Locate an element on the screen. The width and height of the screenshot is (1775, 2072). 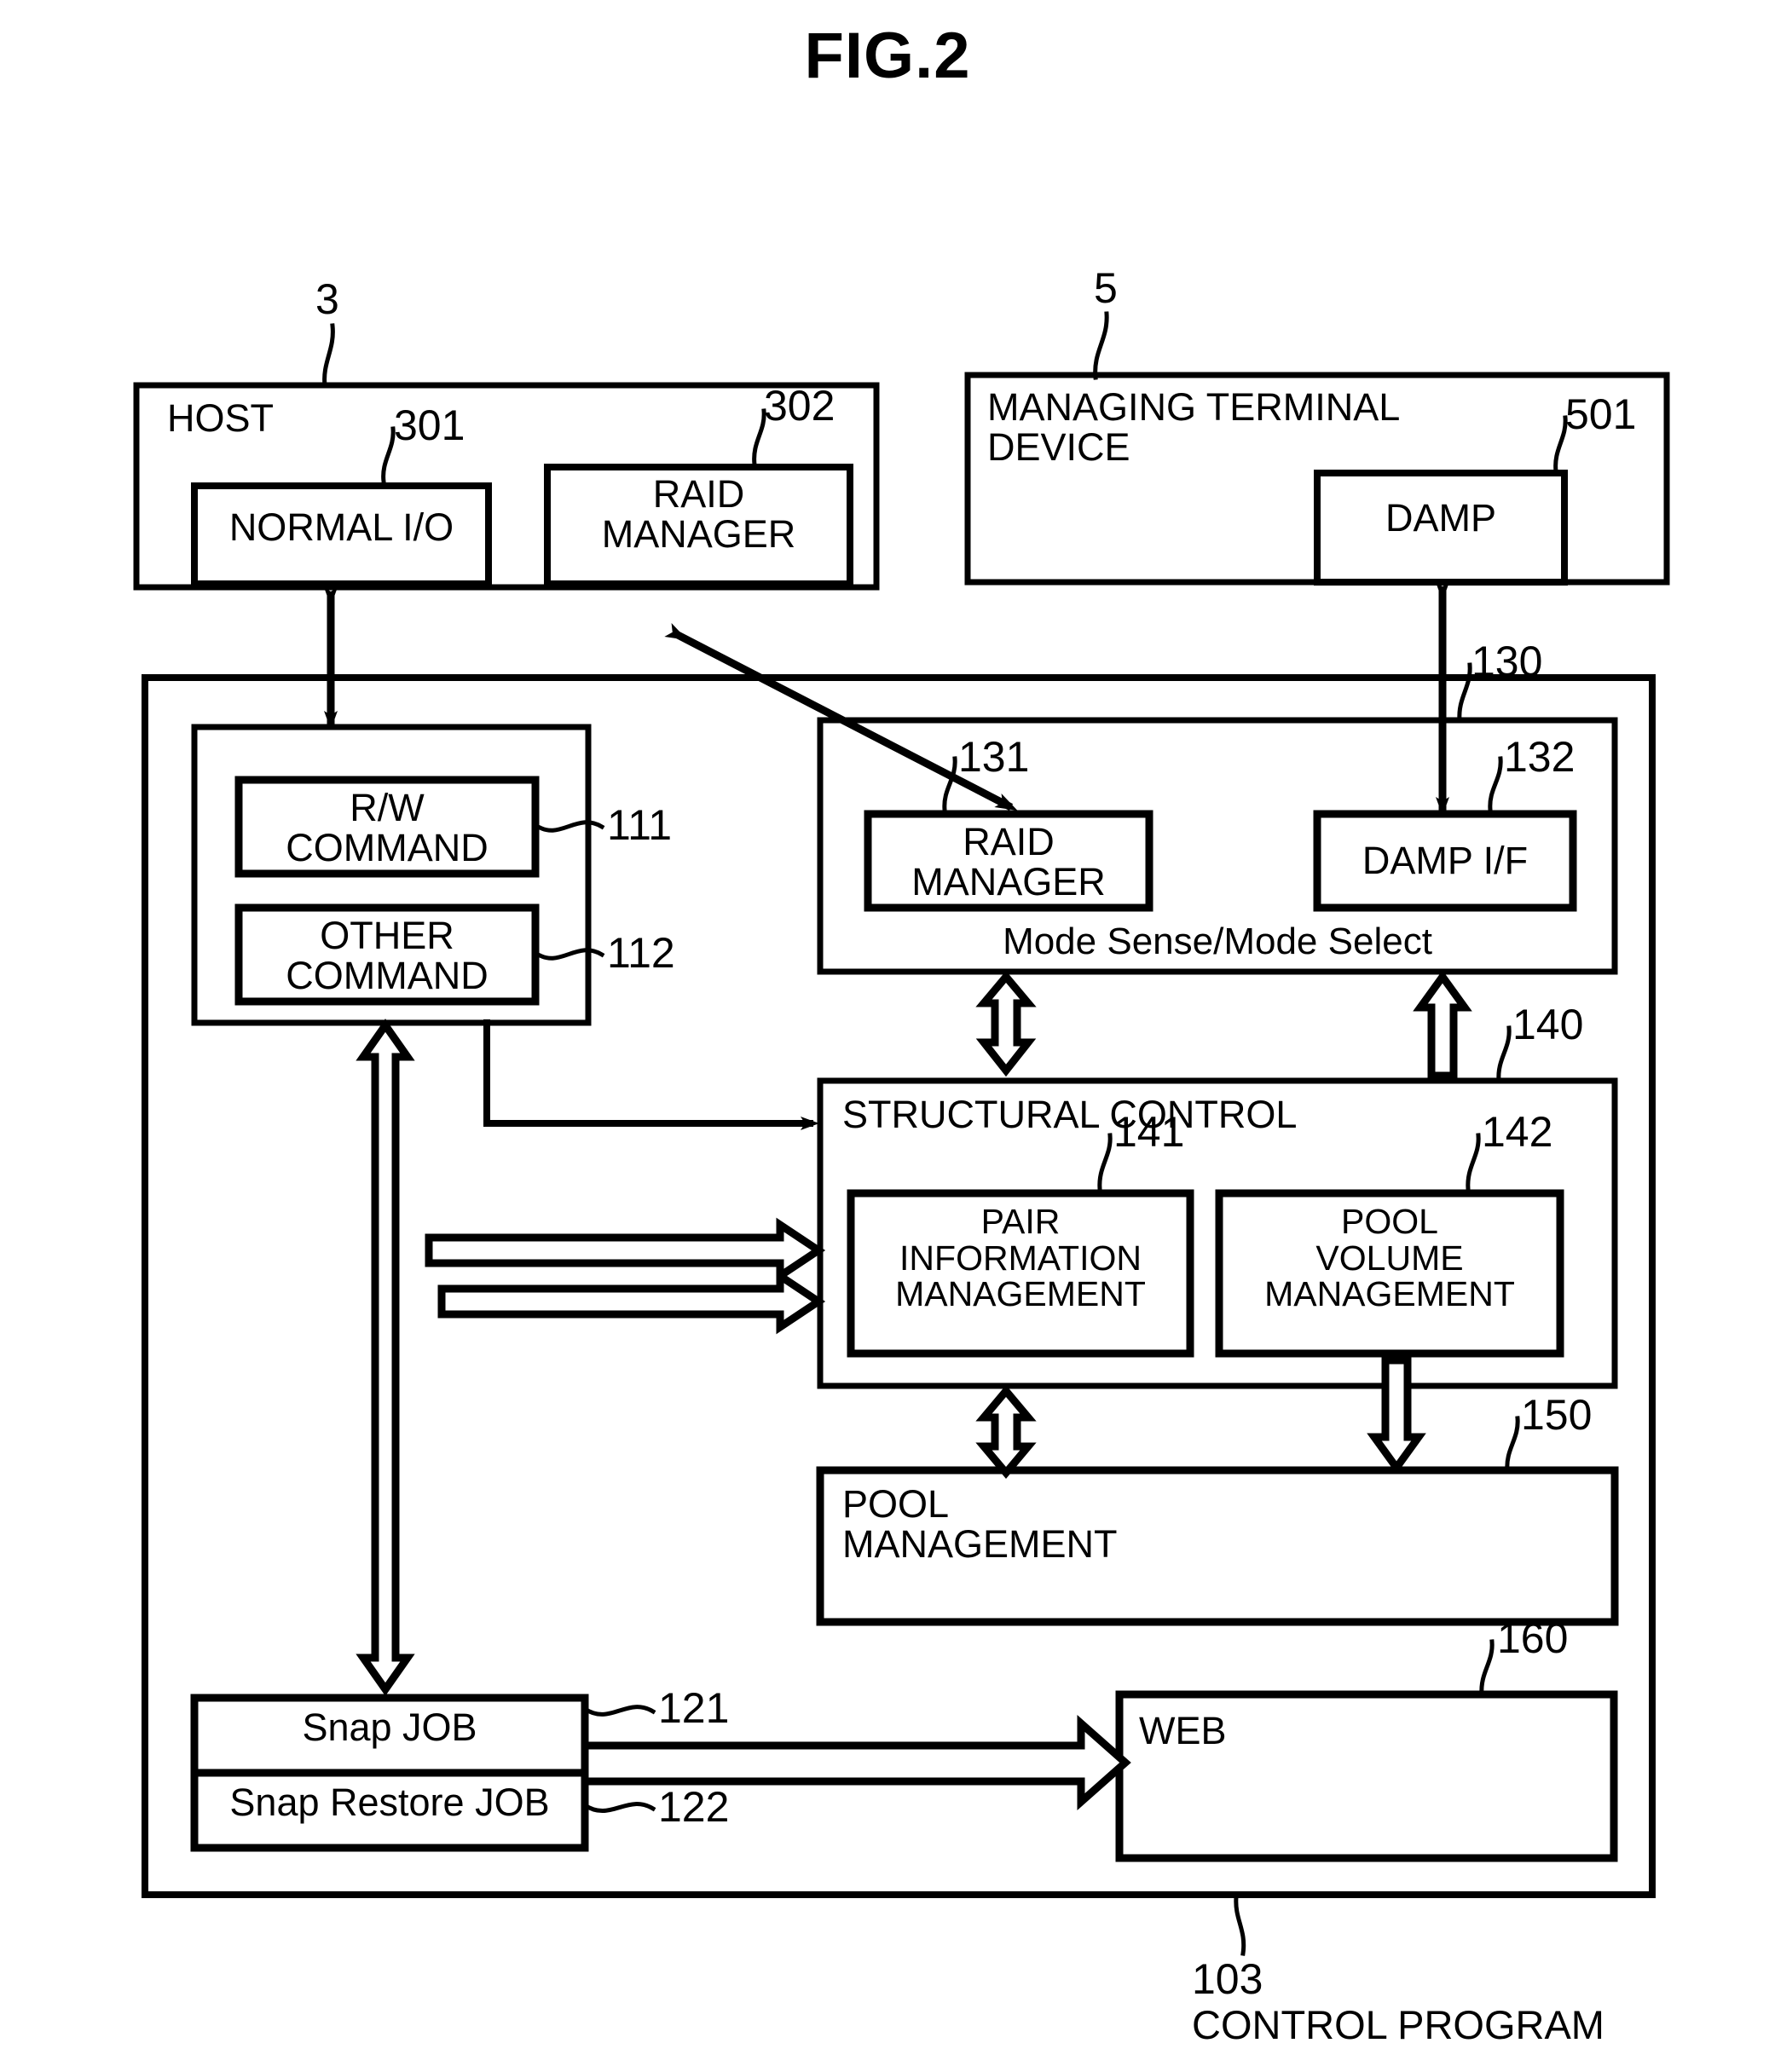
ref-snap-job: 121 is located at coordinates (694, 1708).